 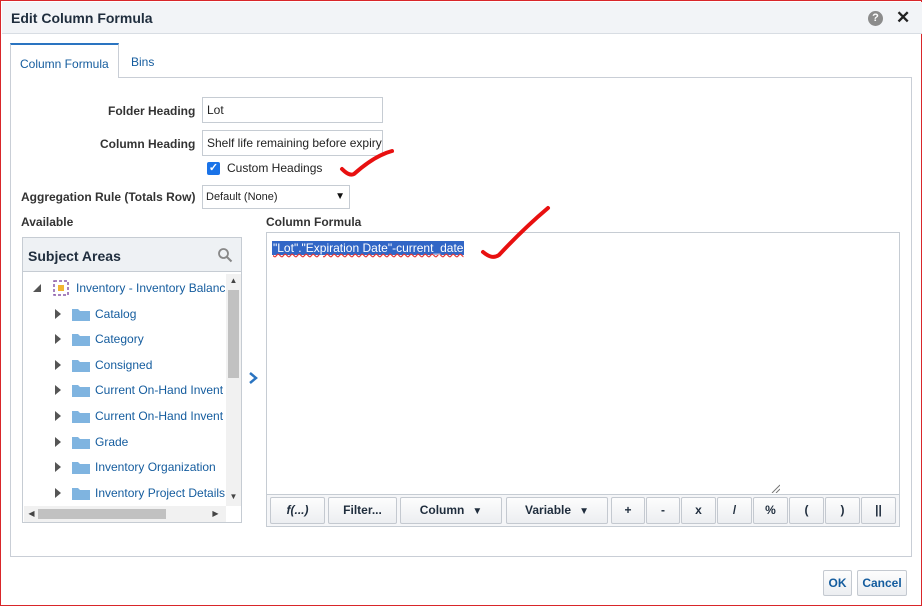 What do you see at coordinates (37, 288) in the screenshot?
I see `collapse-arrow-icon` at bounding box center [37, 288].